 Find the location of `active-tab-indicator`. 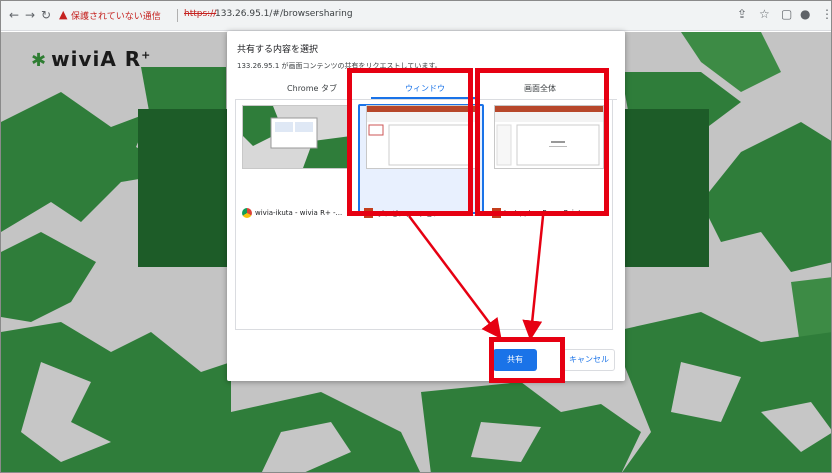

active-tab-indicator is located at coordinates (425, 98).